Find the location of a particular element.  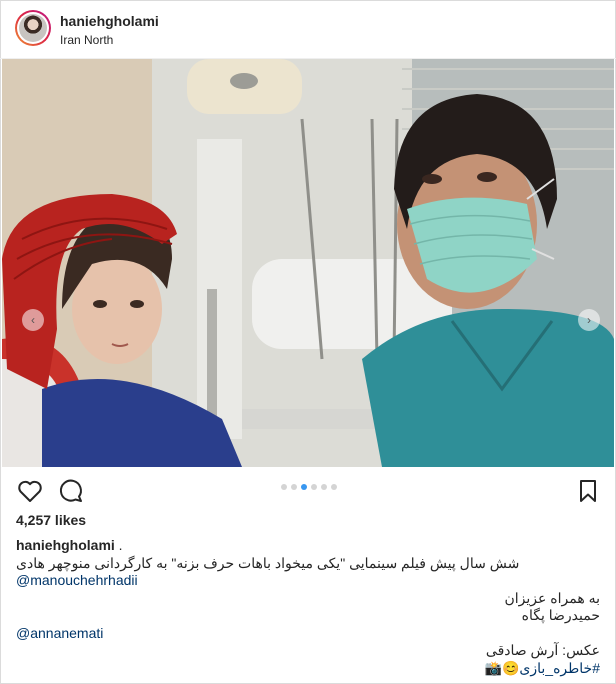

comment-icon is located at coordinates (71, 491).